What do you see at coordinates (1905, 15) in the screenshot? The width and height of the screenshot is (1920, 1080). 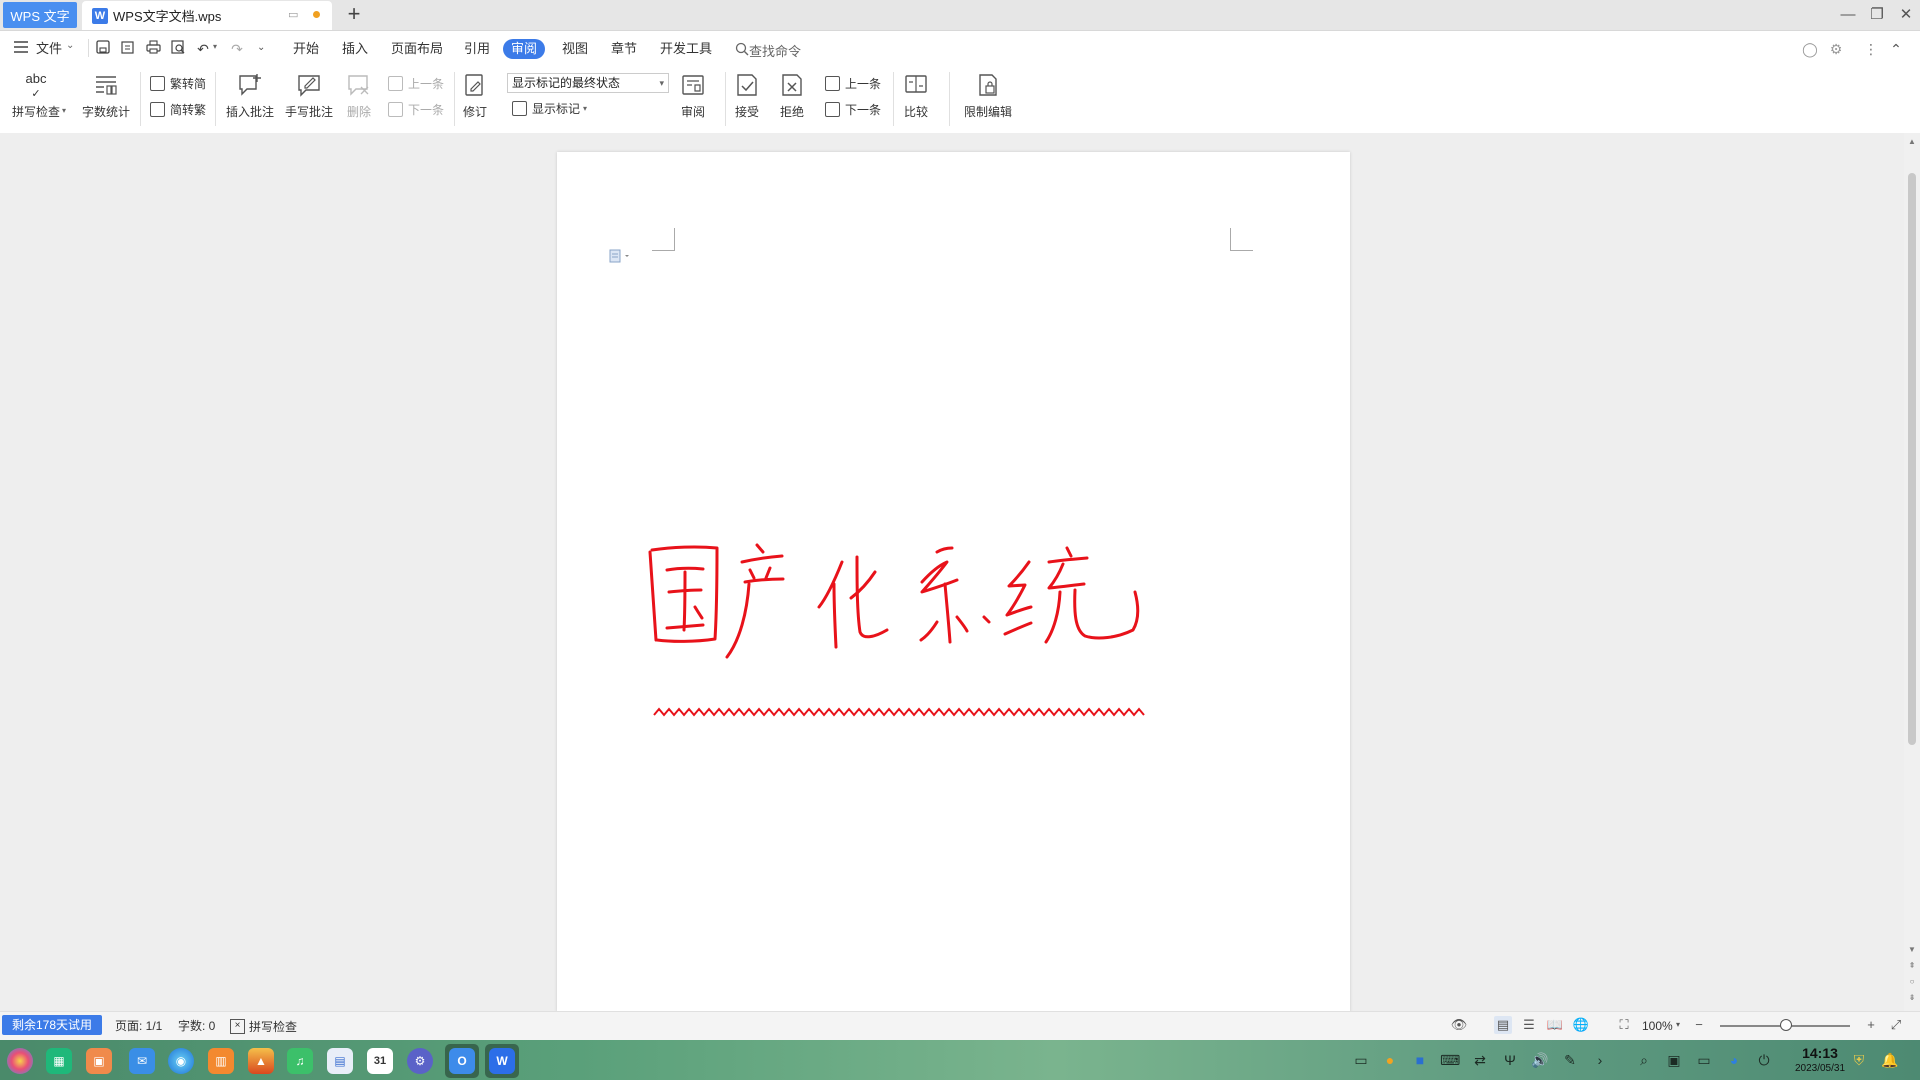 I see `close-button: ✕` at bounding box center [1905, 15].